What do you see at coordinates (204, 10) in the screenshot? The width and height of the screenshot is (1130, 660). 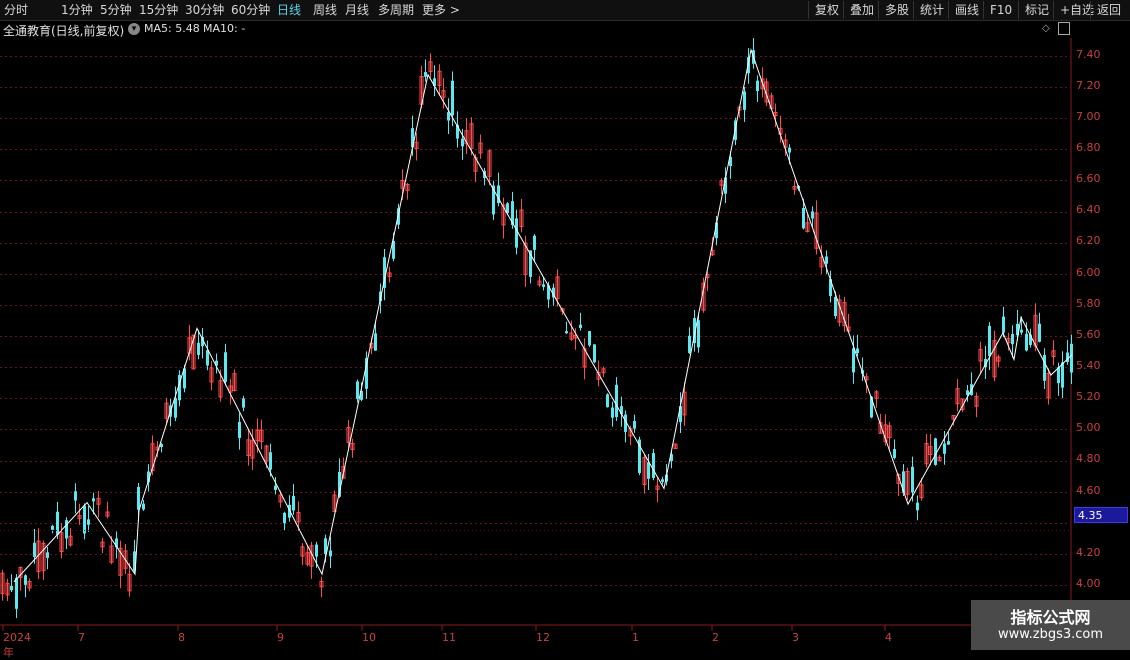 I see `period-tab-4: 30分钟` at bounding box center [204, 10].